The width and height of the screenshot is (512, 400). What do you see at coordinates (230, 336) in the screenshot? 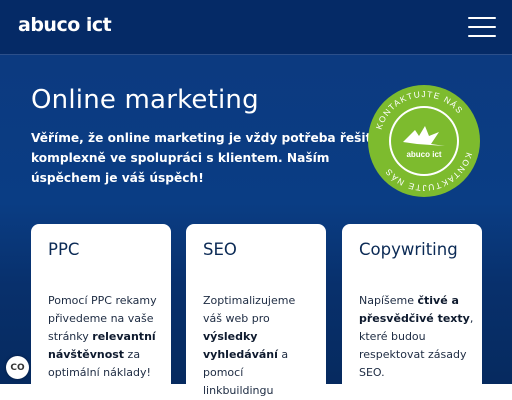
I see `card-text-highlight: výsledky` at bounding box center [230, 336].